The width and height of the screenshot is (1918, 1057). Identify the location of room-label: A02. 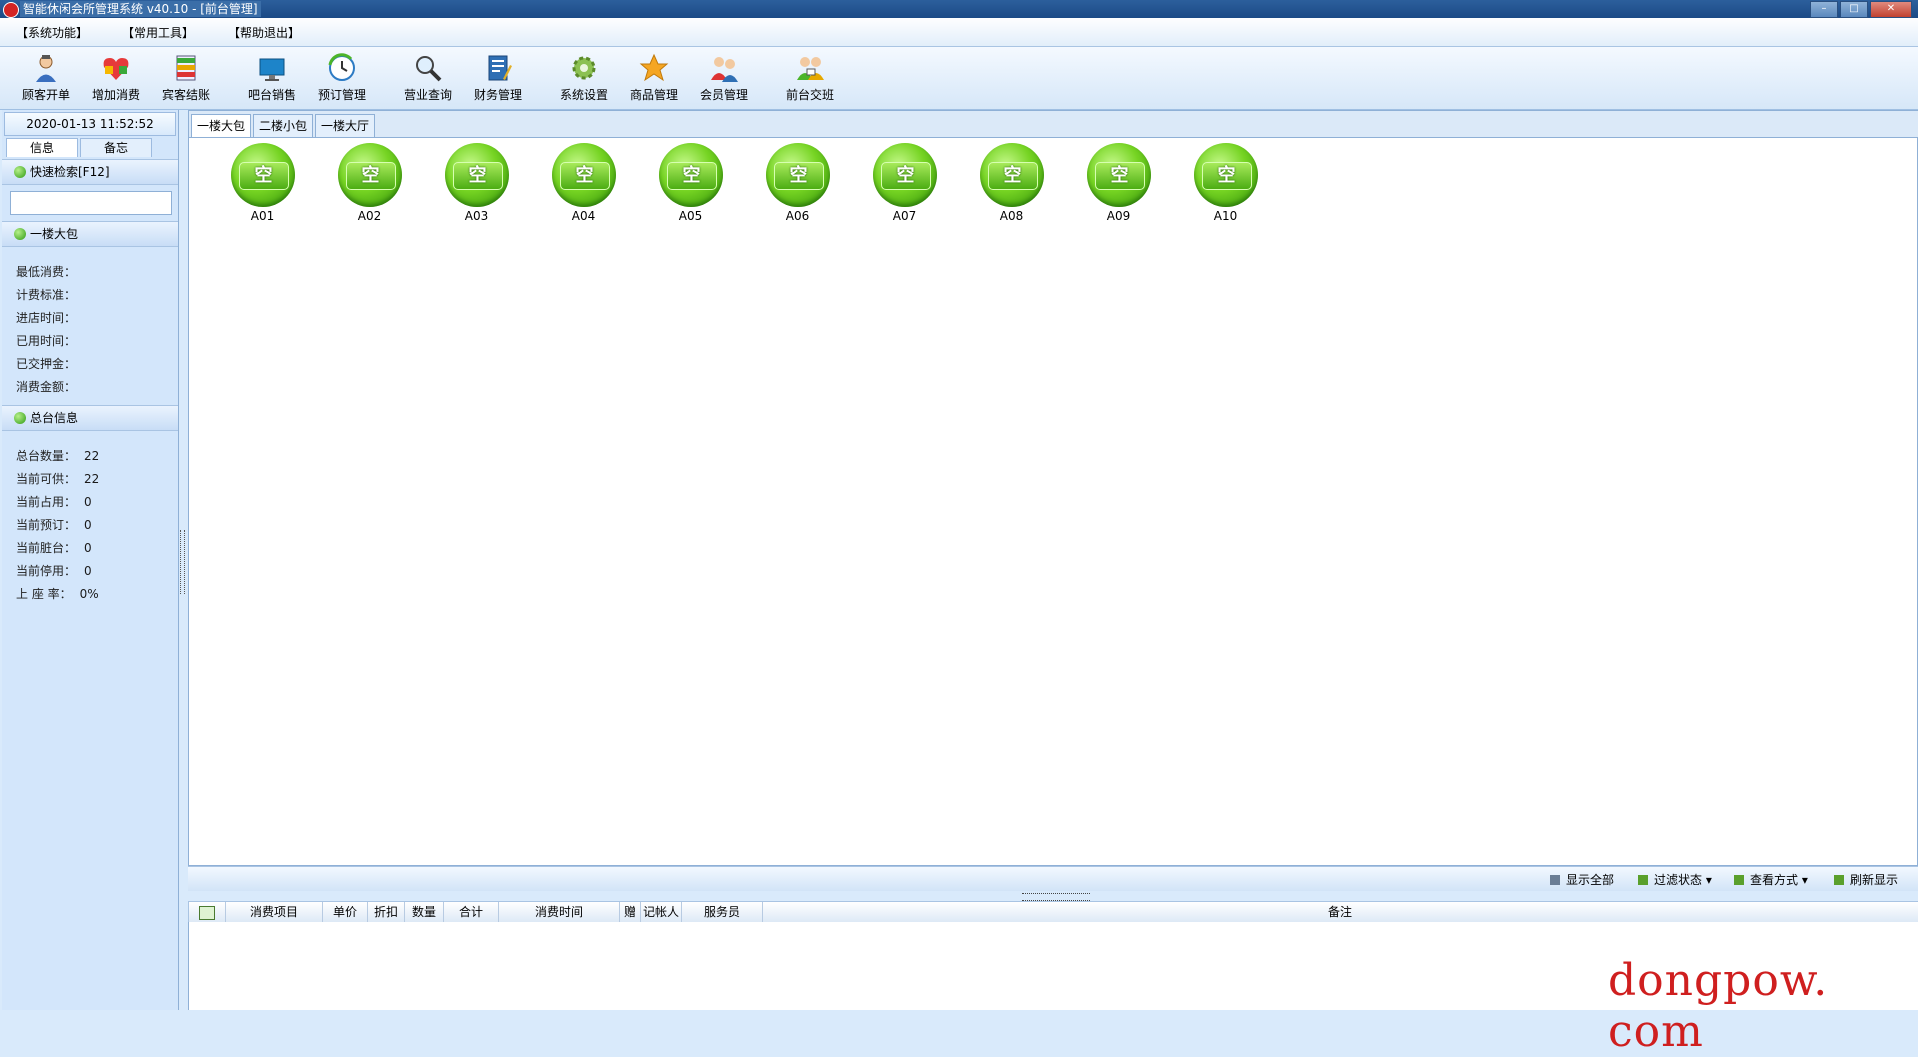
(369, 216).